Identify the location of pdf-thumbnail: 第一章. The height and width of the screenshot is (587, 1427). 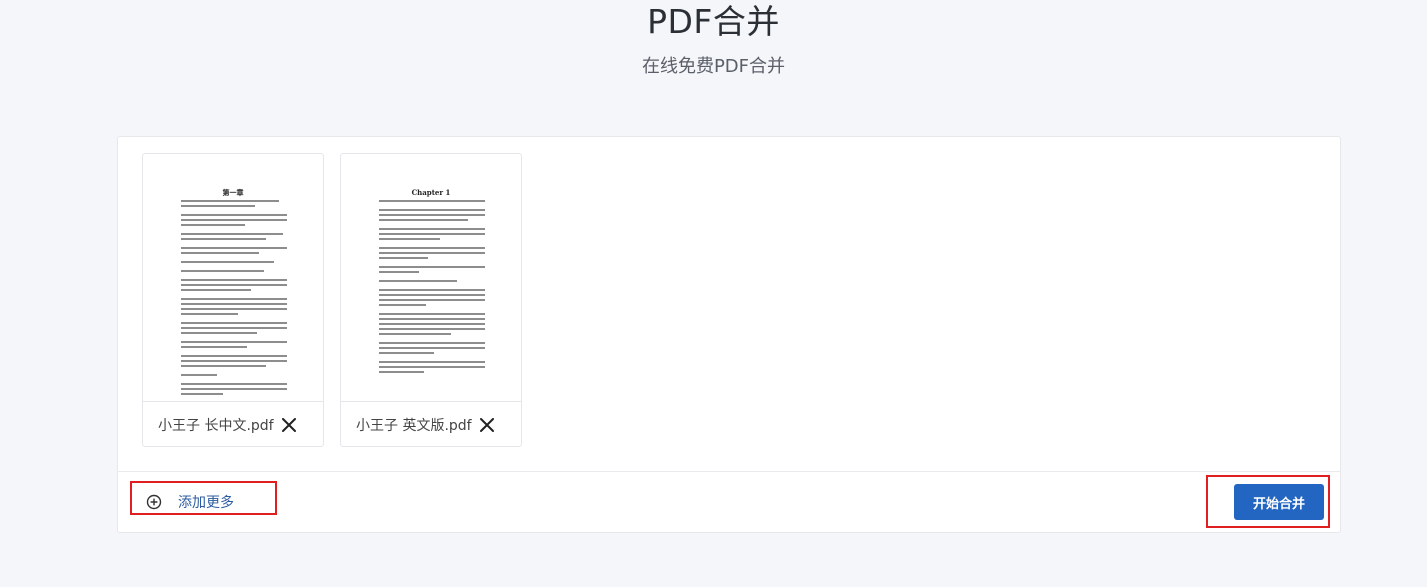
(233, 278).